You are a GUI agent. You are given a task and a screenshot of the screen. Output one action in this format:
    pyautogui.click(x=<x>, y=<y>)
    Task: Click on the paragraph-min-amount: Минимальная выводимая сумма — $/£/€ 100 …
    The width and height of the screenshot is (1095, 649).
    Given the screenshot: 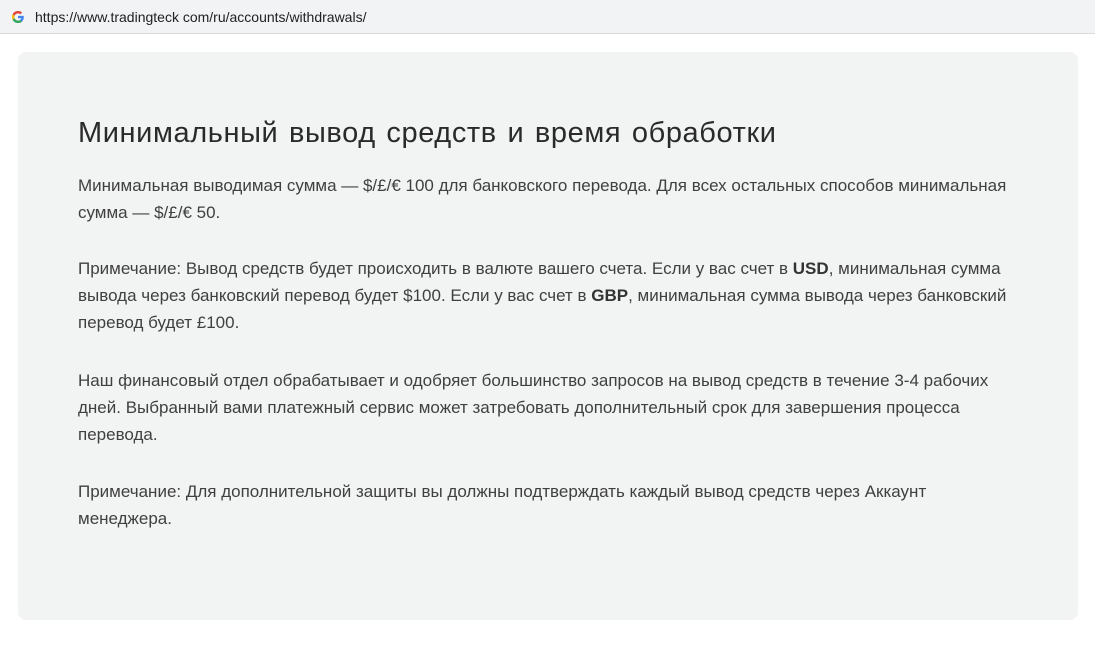 What is the action you would take?
    pyautogui.click(x=542, y=199)
    